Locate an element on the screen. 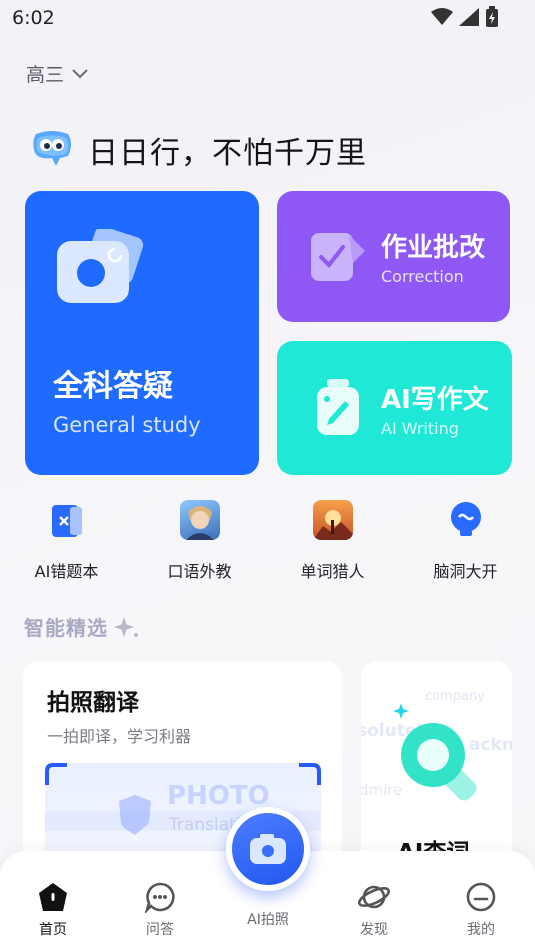  grade-selector: 高三 is located at coordinates (57, 73).